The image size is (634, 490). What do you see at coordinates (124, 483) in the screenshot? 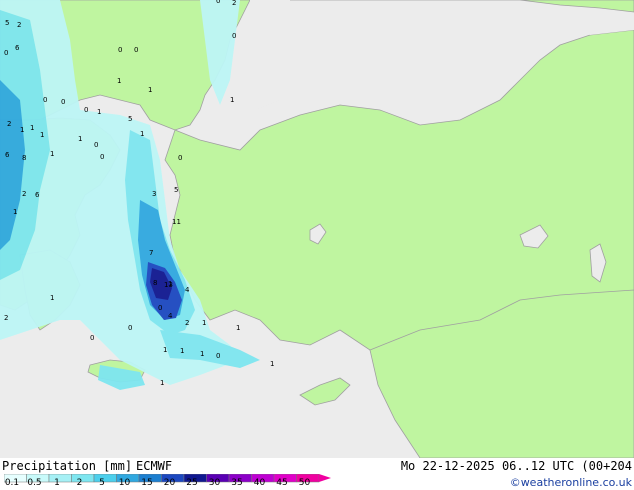
I see `scale-tick-label: 10` at bounding box center [124, 483].